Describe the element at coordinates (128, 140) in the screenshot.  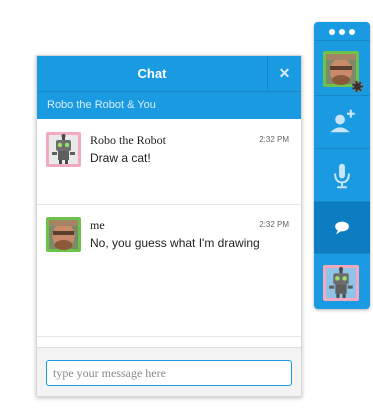
I see `message-sender: Robo the Robot` at that location.